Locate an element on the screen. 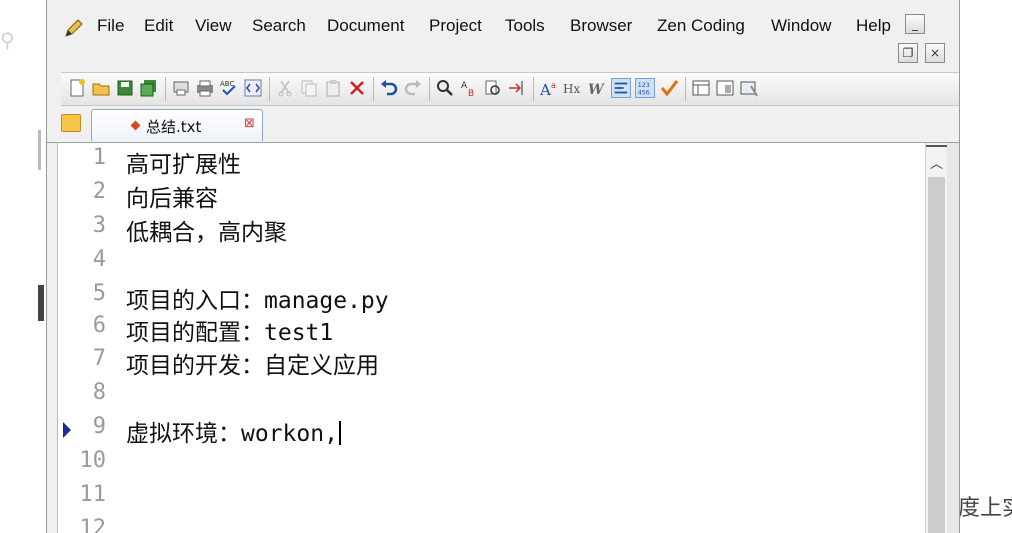 The height and width of the screenshot is (533, 1012). menu-help: Help is located at coordinates (873, 26).